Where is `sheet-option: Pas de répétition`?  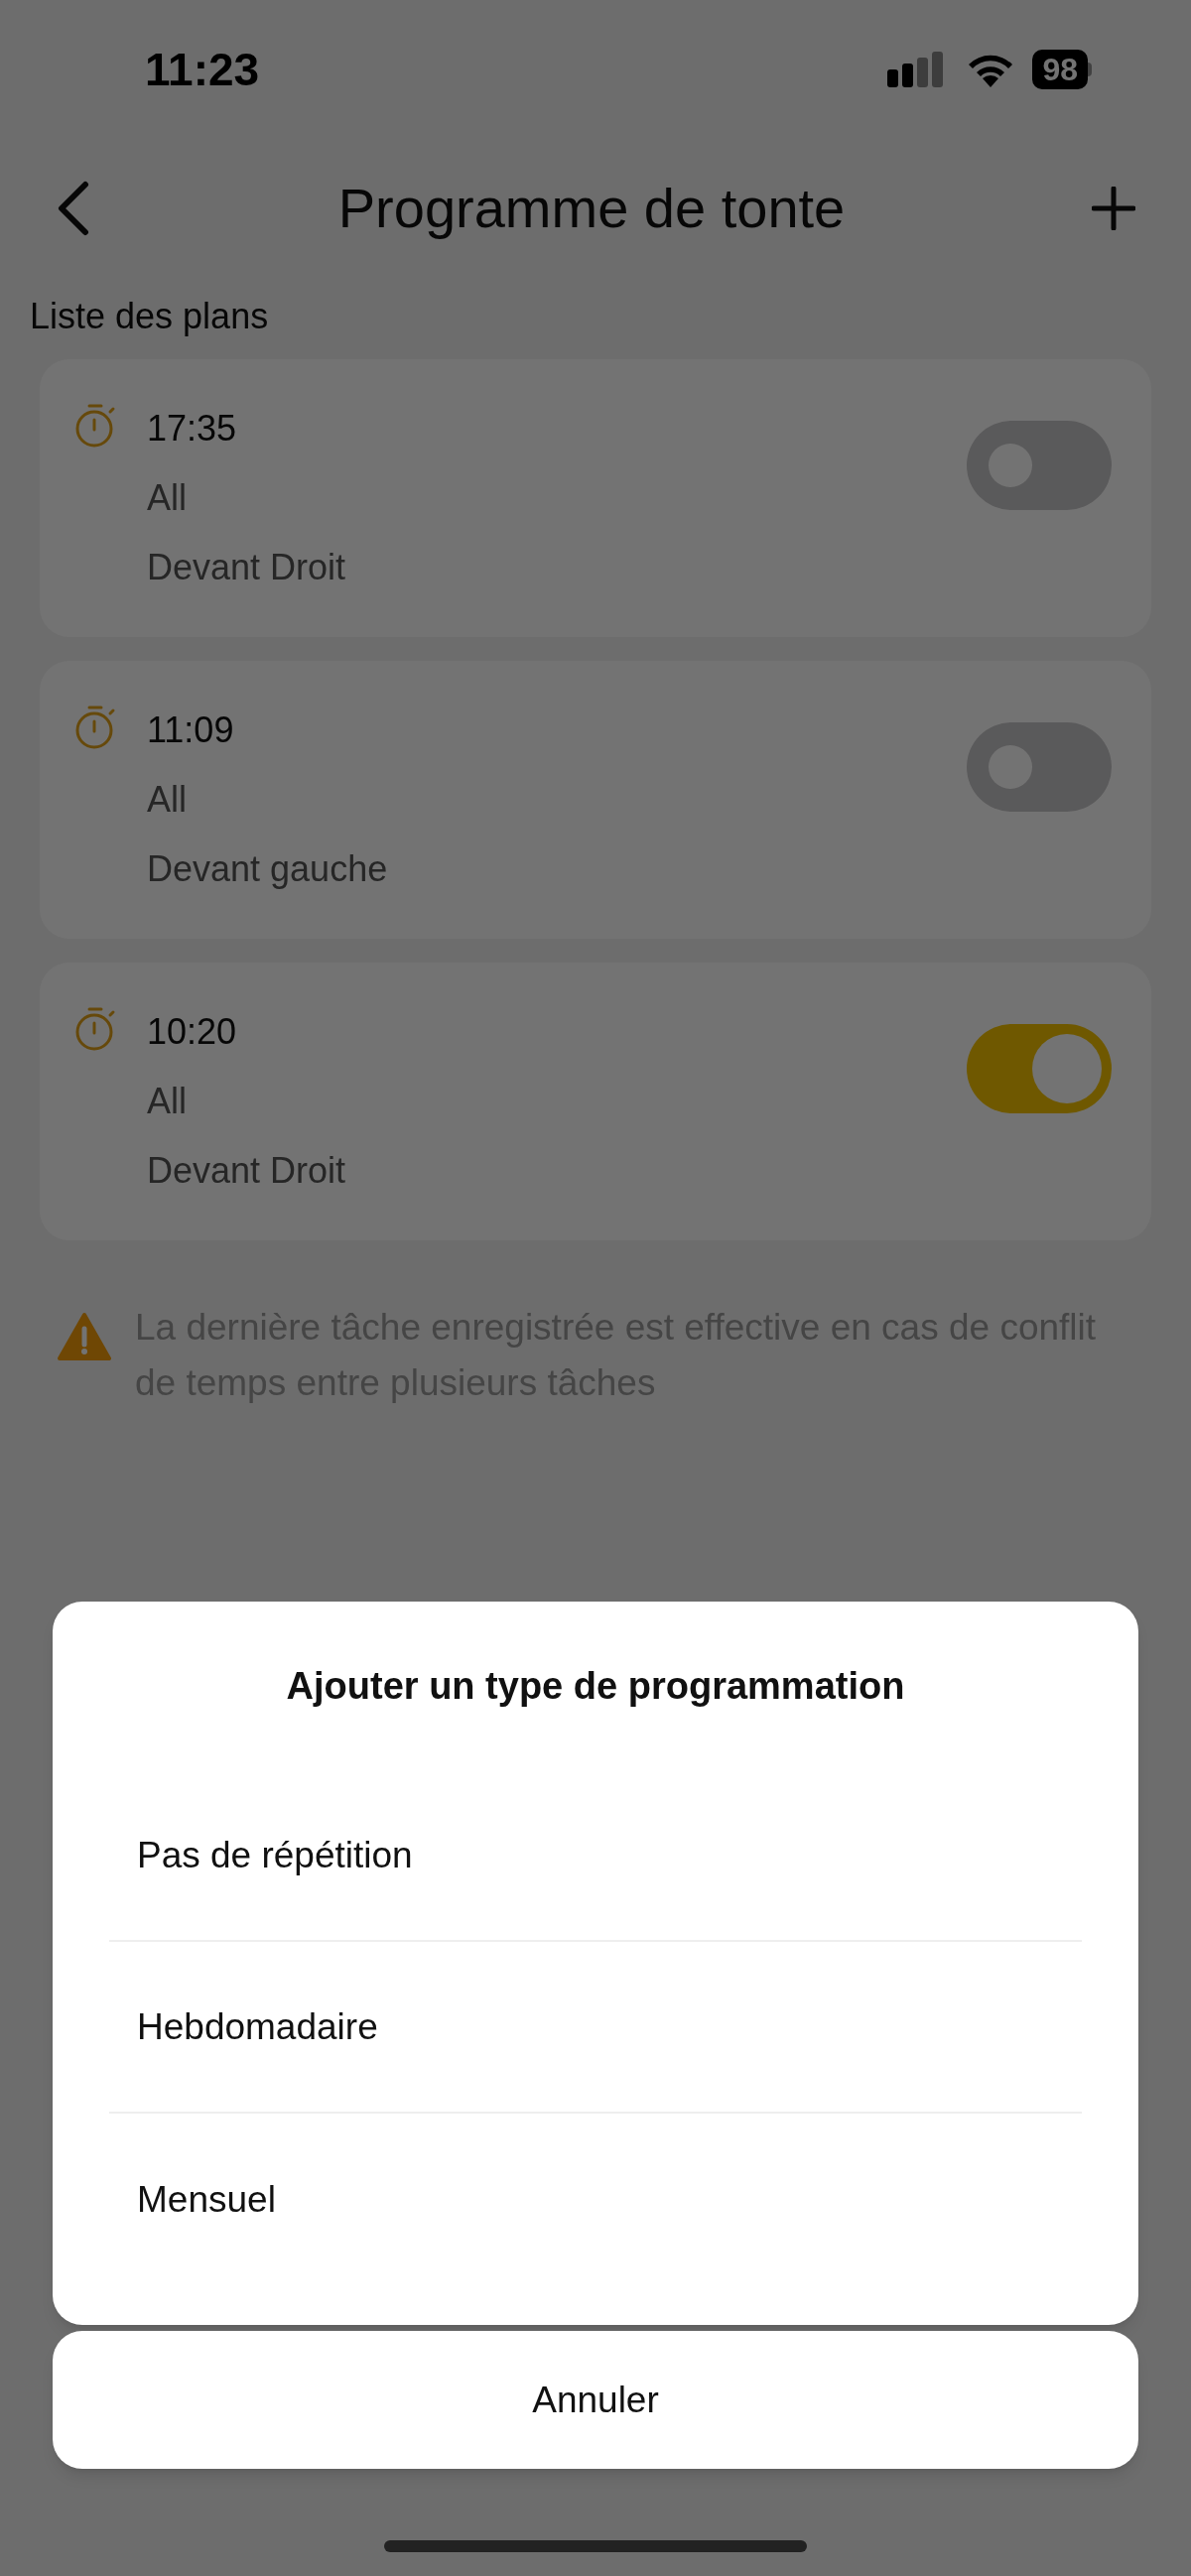
sheet-option: Pas de répétition is located at coordinates (275, 1855).